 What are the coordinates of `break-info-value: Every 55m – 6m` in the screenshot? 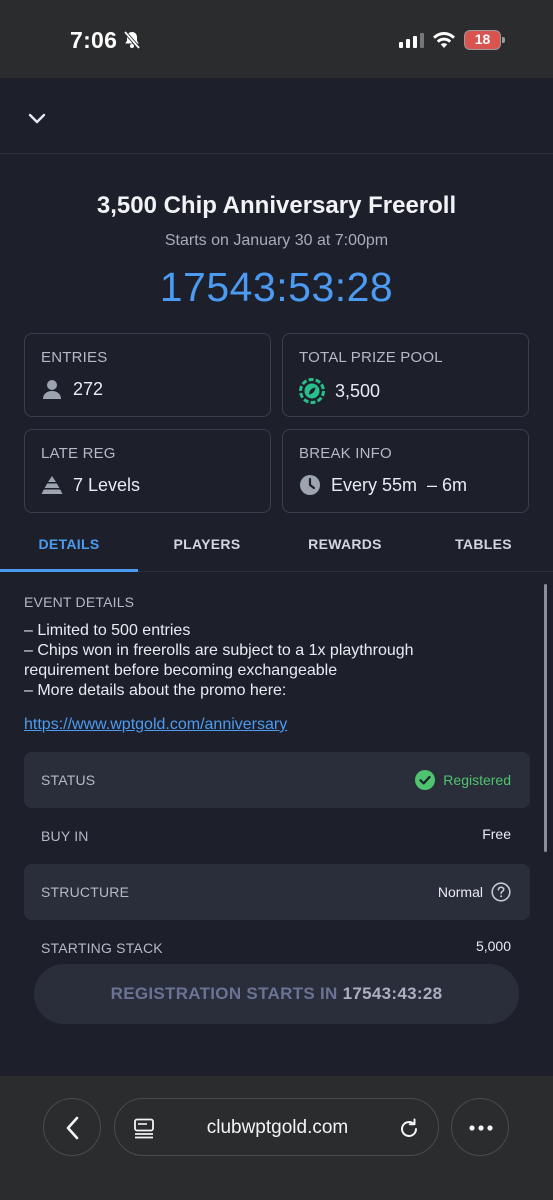 It's located at (399, 484).